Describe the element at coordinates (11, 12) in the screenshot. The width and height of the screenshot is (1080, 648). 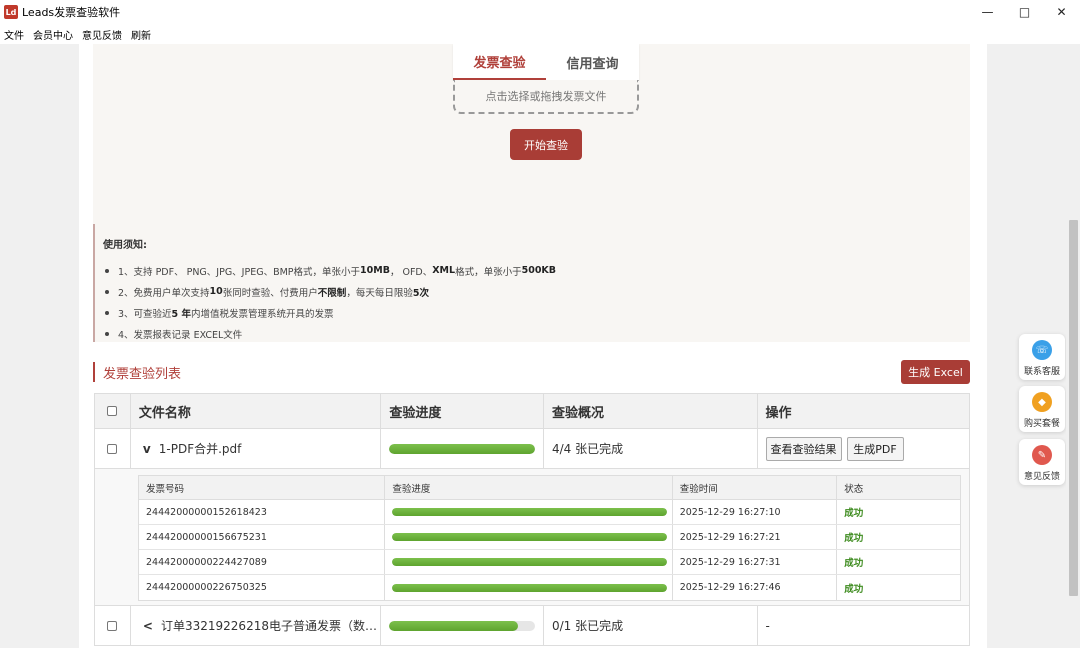
I see `app-logo-icon: Ld` at that location.